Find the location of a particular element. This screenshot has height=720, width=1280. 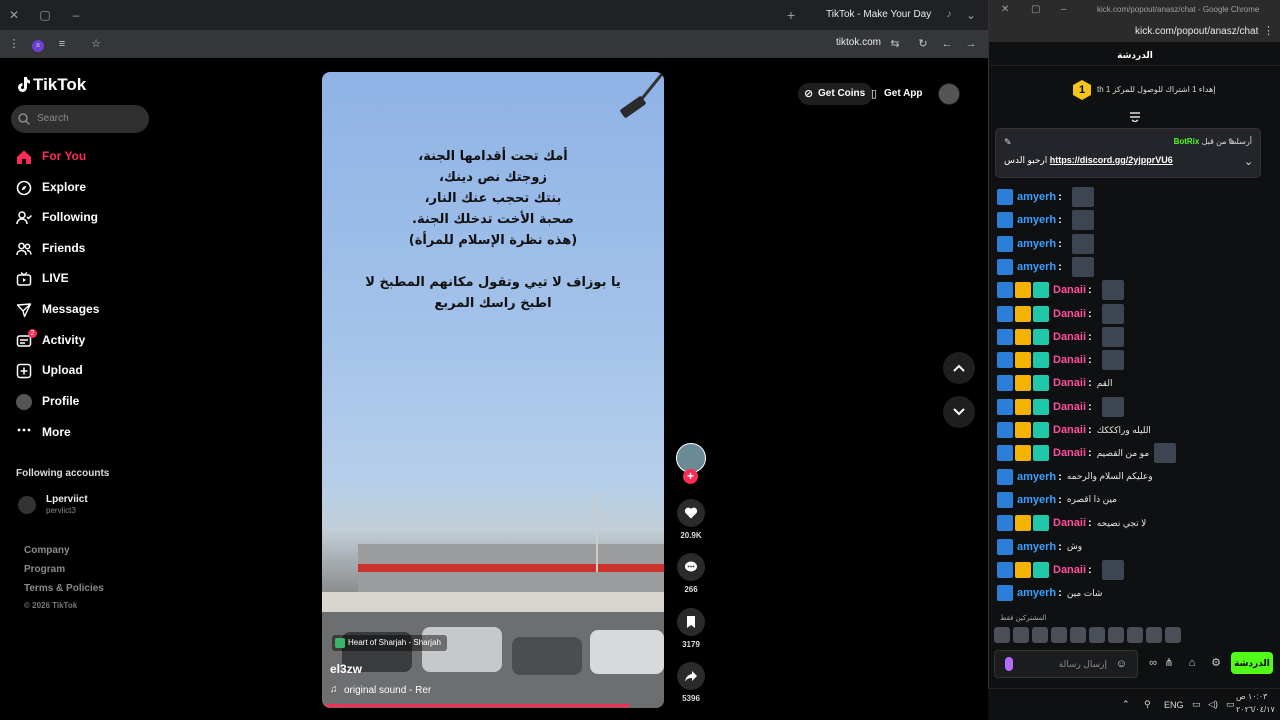

reload-icon: ↻ is located at coordinates (923, 44).